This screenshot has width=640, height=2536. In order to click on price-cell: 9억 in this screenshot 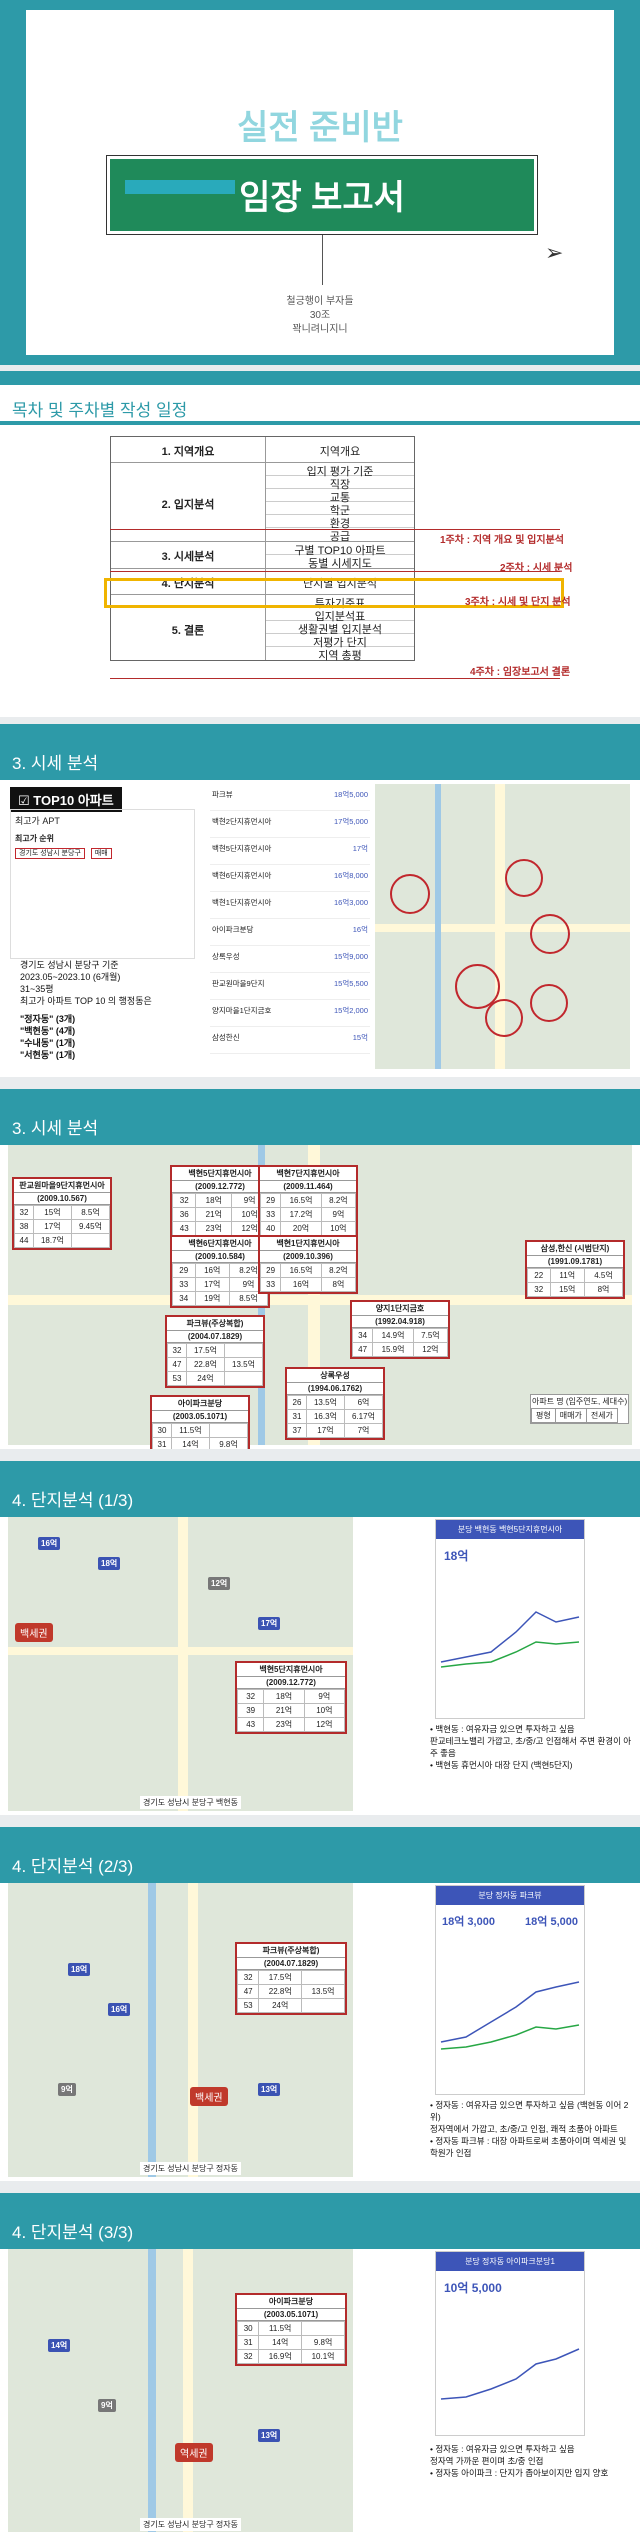, I will do `click(338, 1214)`.